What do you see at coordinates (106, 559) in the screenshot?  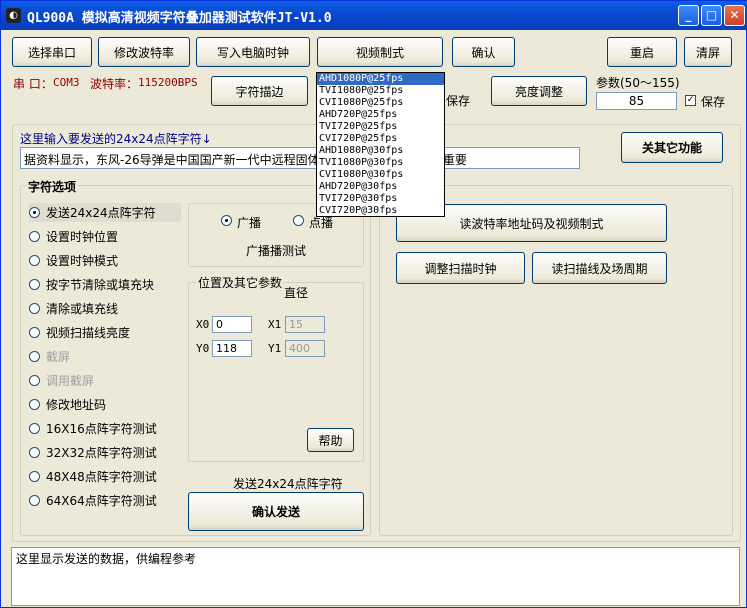 I see `output-text: 这里显示发送的数据，供编程参考` at bounding box center [106, 559].